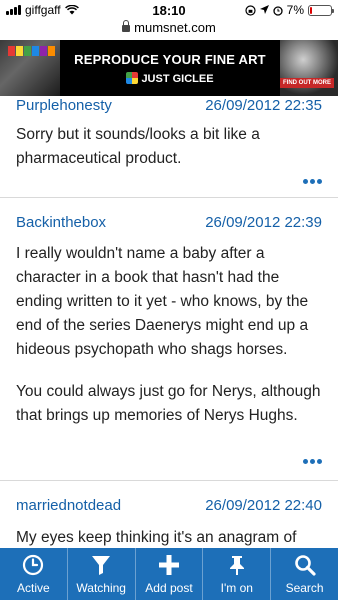  I want to click on search-icon, so click(305, 565).